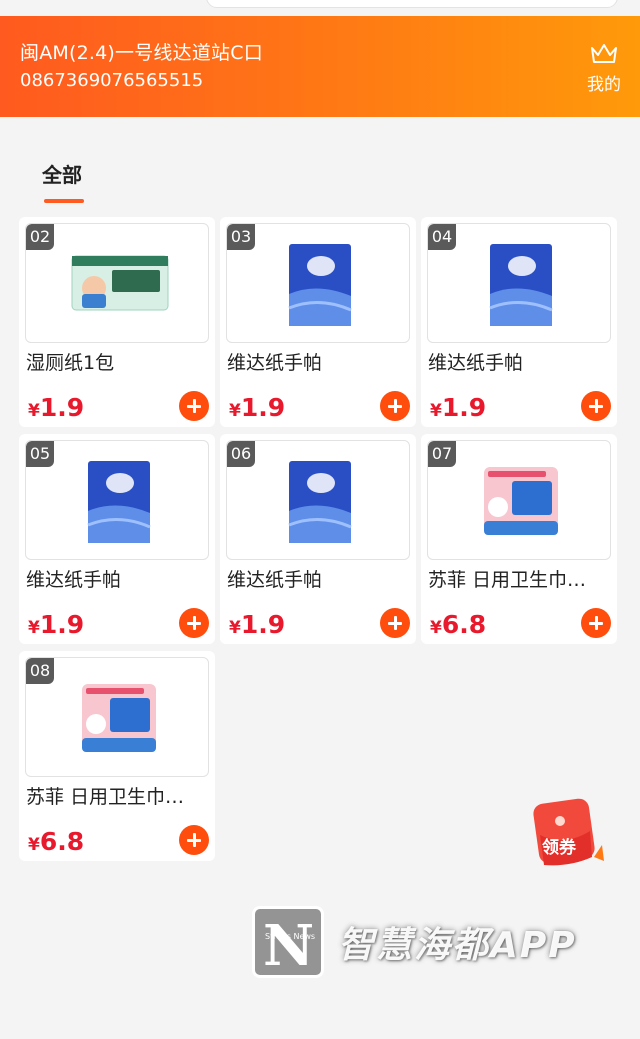 This screenshot has width=640, height=1039. I want to click on product-number: 04, so click(442, 237).